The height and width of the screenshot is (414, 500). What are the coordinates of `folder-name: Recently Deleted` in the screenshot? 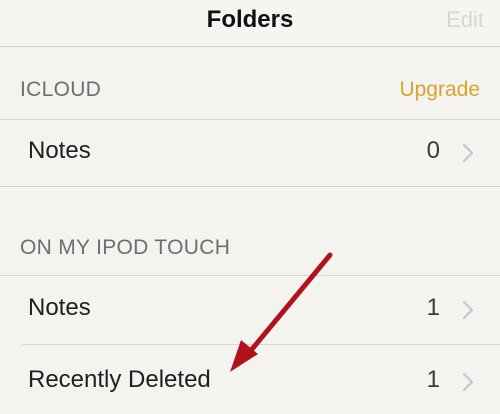 It's located at (119, 379).